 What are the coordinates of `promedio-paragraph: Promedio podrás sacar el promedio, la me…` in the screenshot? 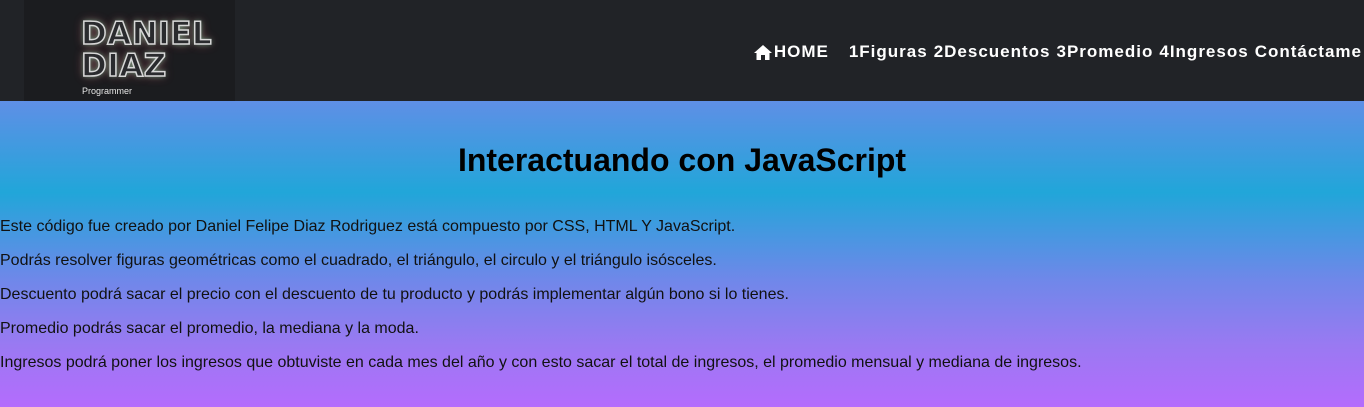 It's located at (209, 328).